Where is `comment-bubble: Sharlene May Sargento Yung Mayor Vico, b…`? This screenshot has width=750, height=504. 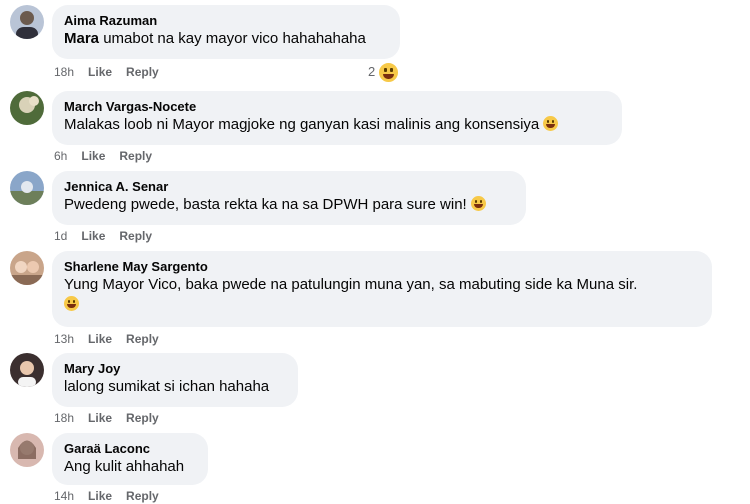
comment-bubble: Sharlene May Sargento Yung Mayor Vico, b… is located at coordinates (382, 289).